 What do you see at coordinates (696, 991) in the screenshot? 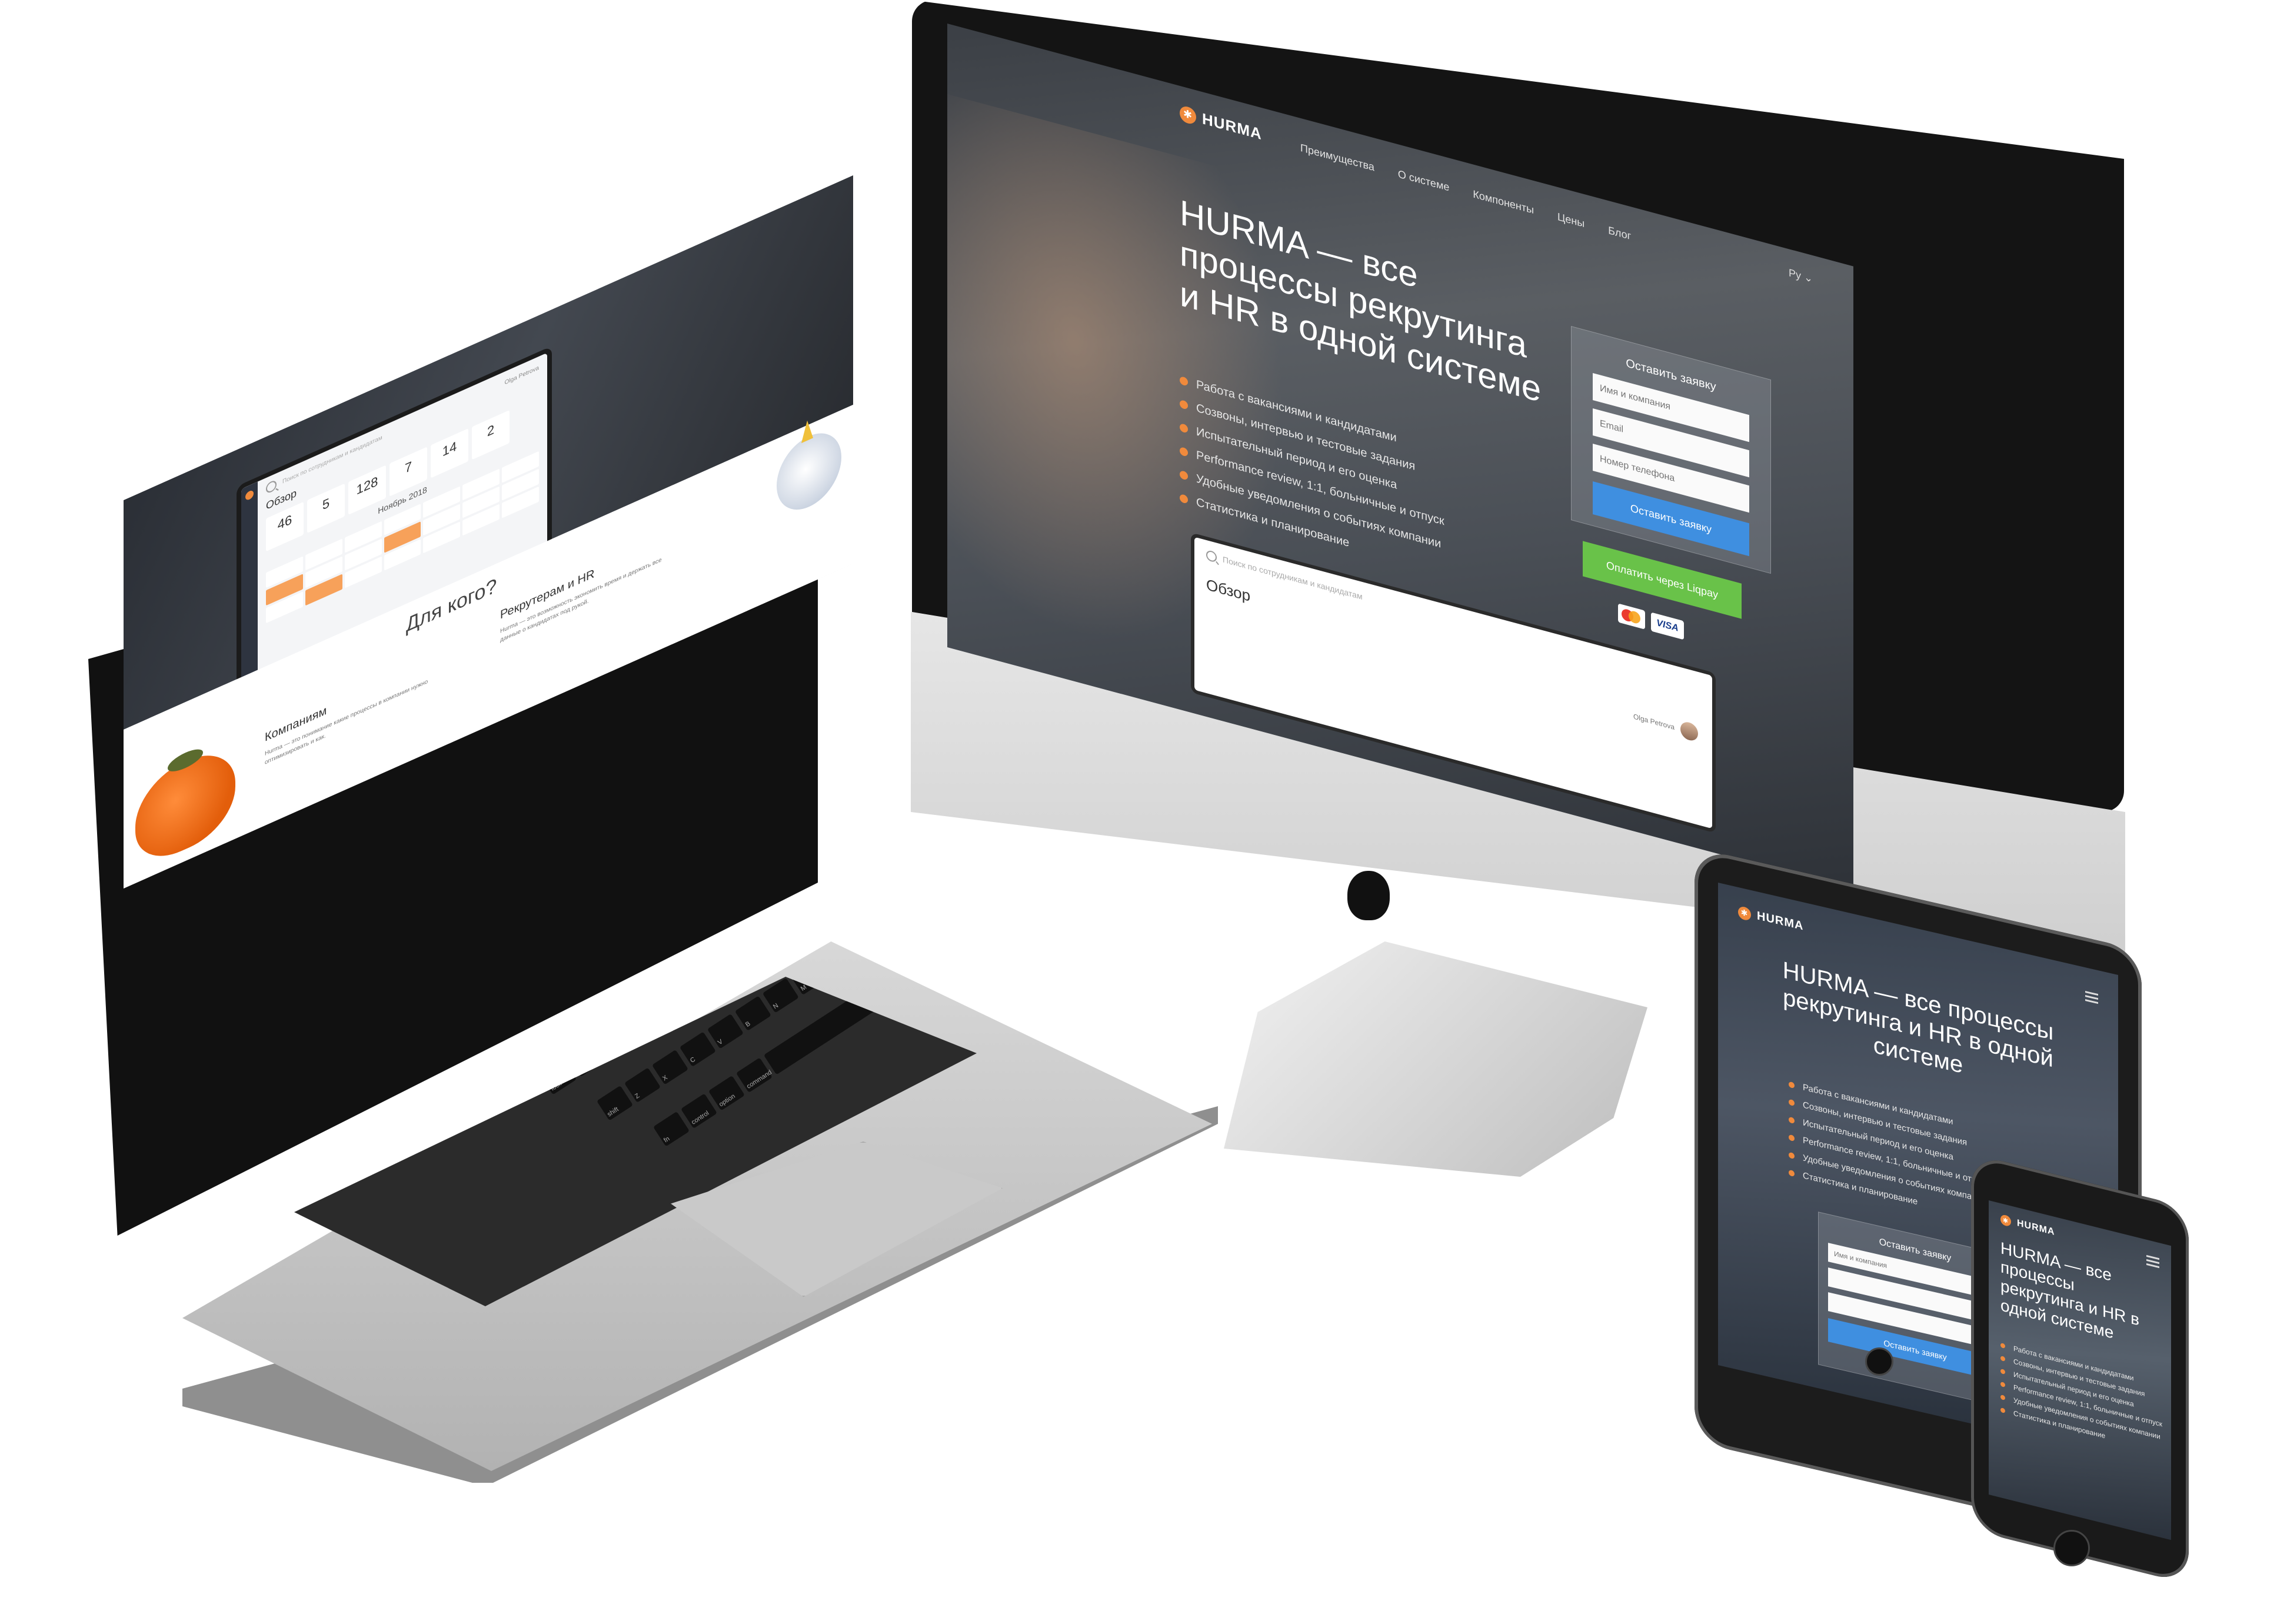
I see `keyboard-key: G` at bounding box center [696, 991].